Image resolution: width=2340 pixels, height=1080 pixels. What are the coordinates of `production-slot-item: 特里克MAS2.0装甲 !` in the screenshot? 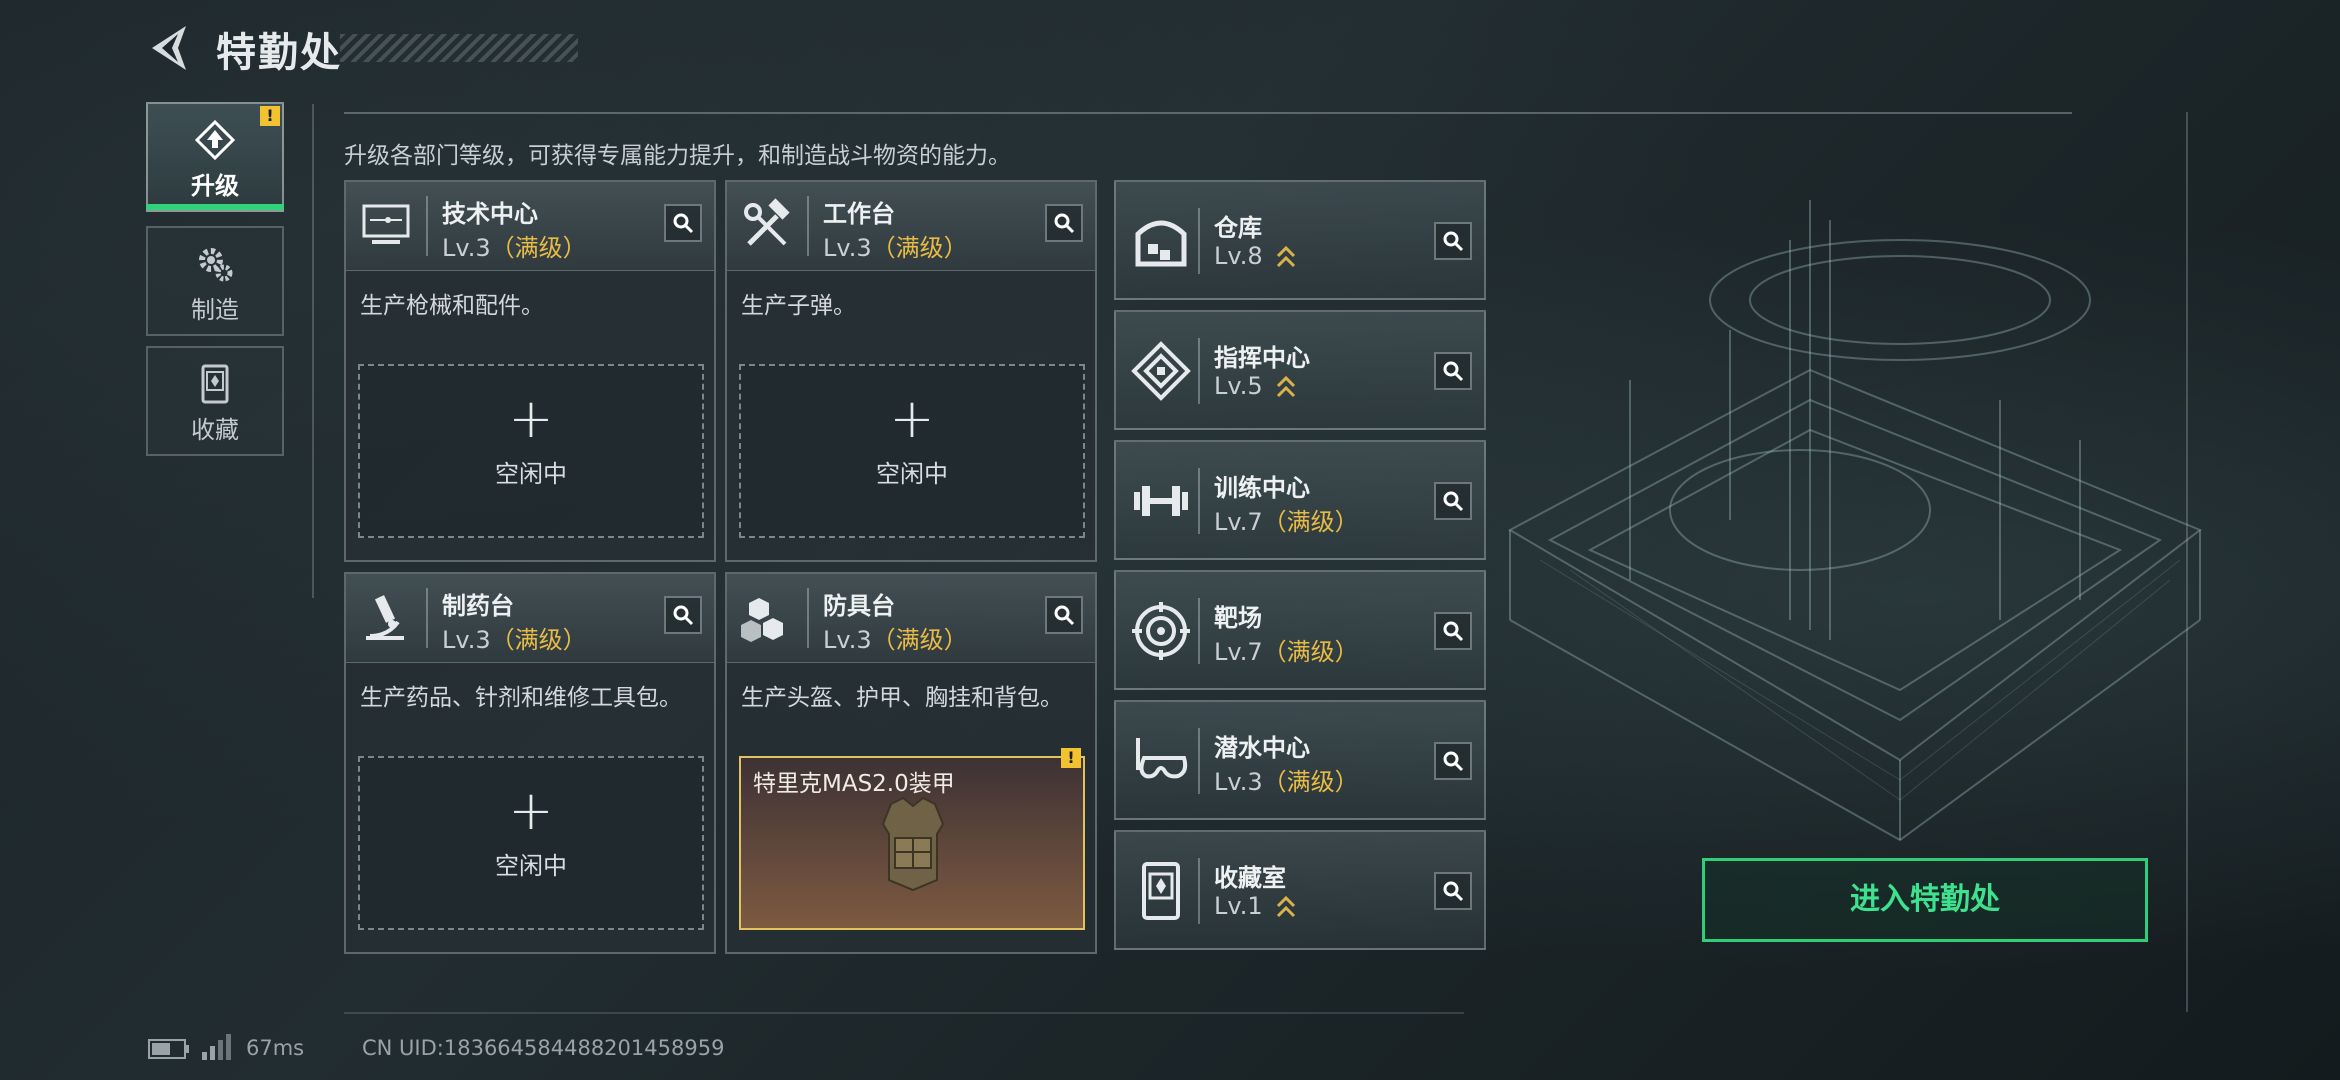 It's located at (912, 839).